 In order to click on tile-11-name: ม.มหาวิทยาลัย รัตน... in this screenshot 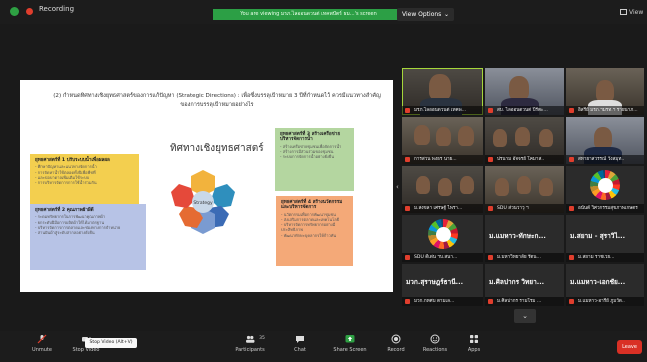, I will do `click(519, 257)`.